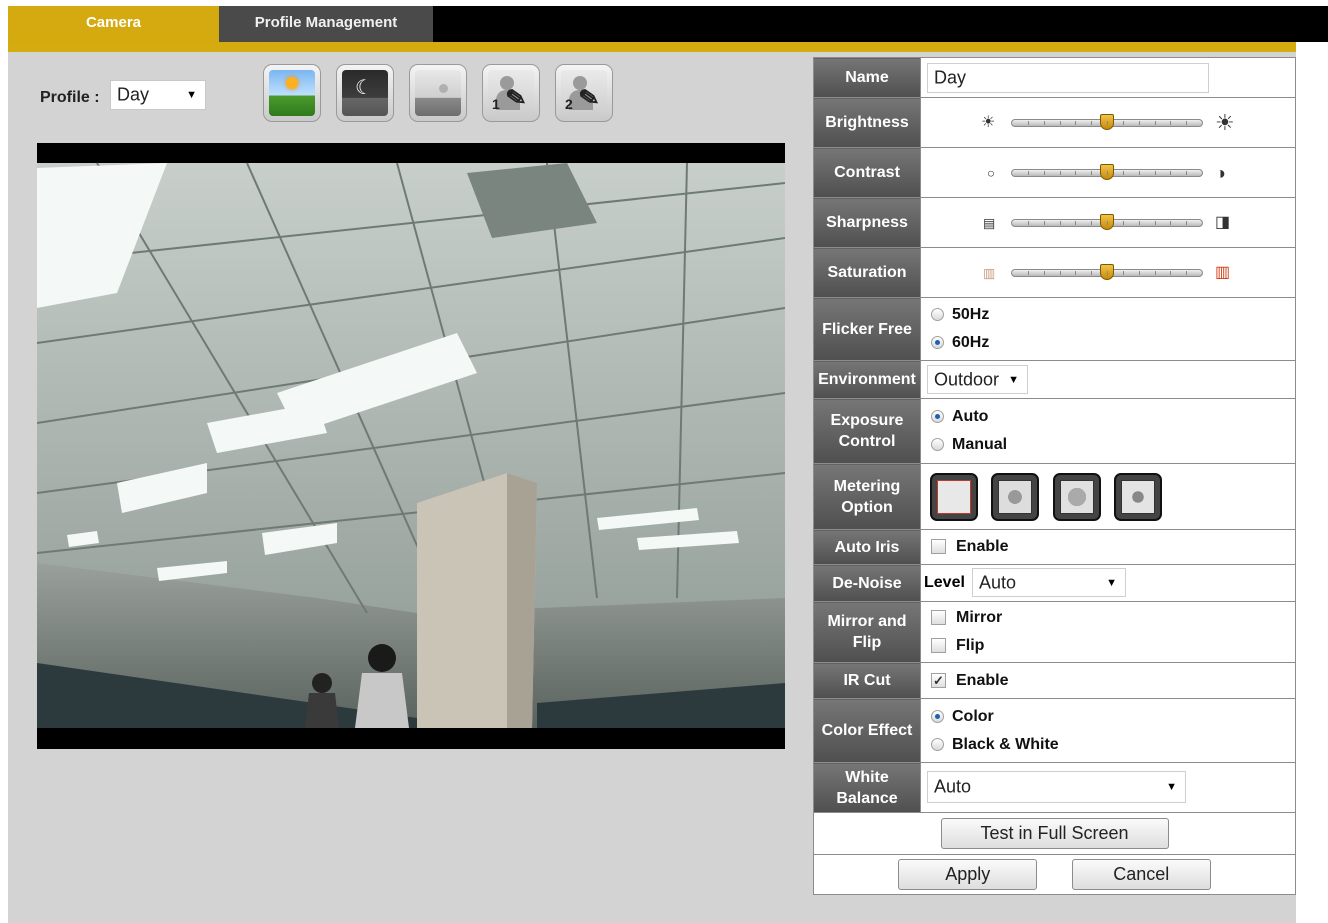 The image size is (1328, 923). What do you see at coordinates (938, 680) in the screenshot?
I see `ir-cut-checkbox: ✓` at bounding box center [938, 680].